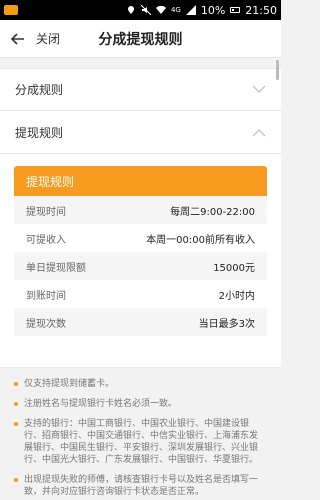  Describe the element at coordinates (140, 39) in the screenshot. I see `nav-header: 关闭 分成提现规则` at that location.